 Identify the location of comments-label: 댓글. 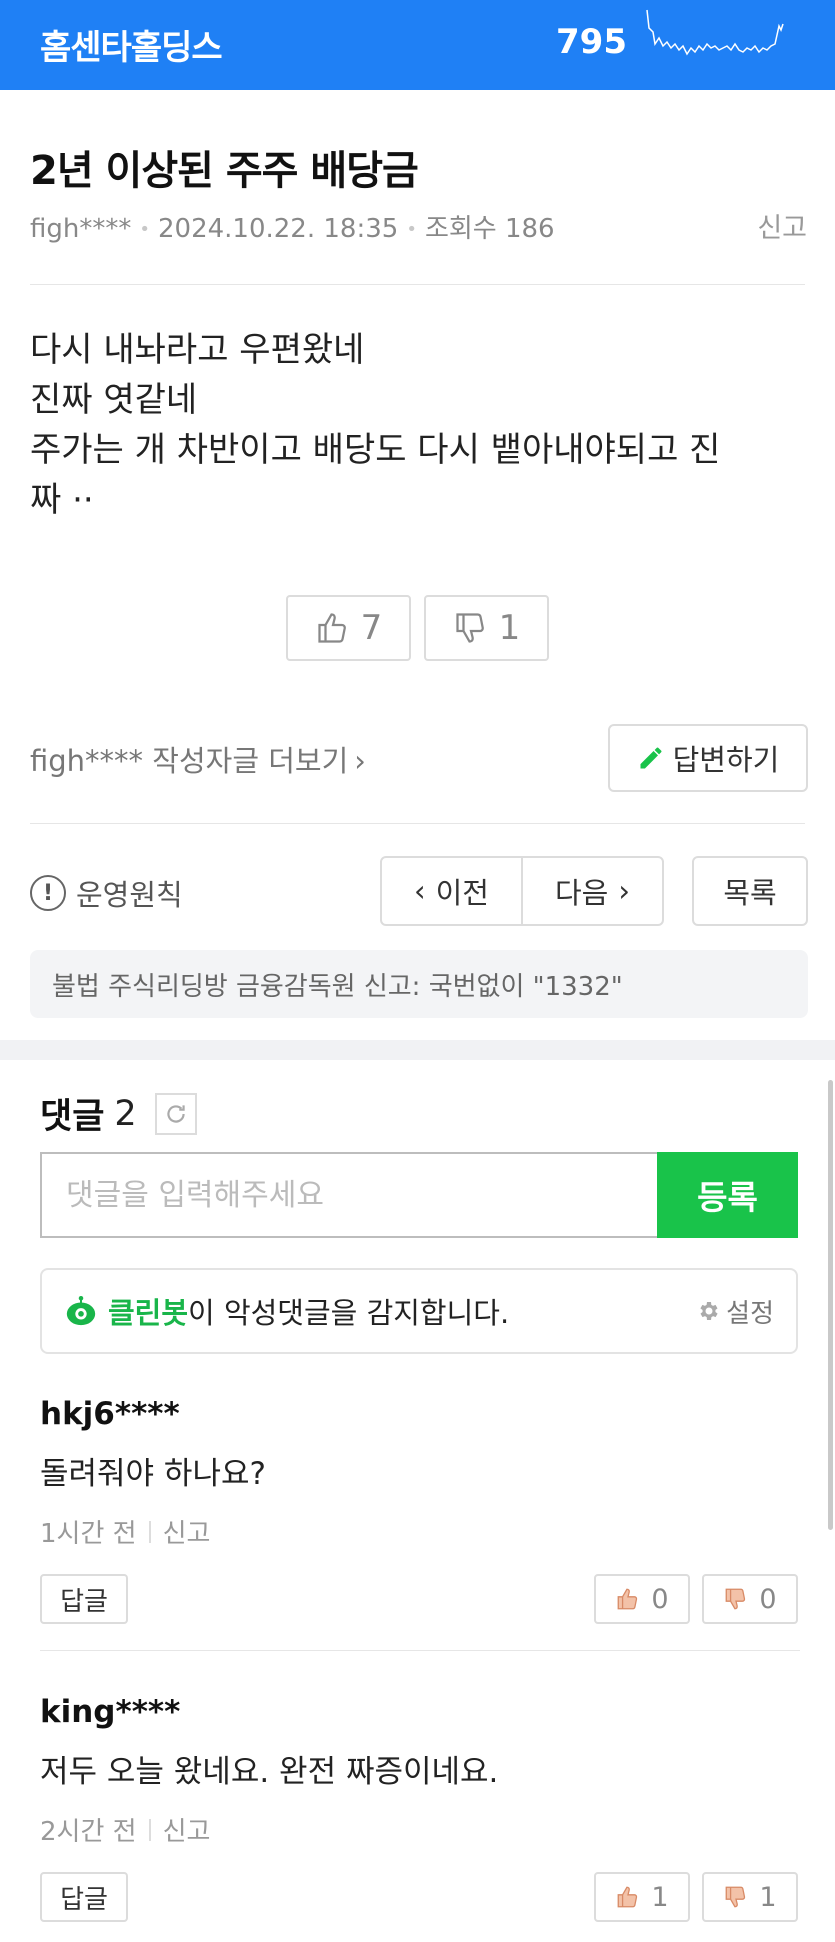
(72, 1117).